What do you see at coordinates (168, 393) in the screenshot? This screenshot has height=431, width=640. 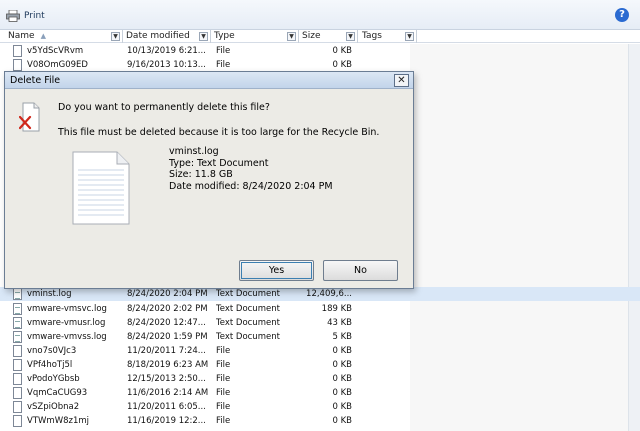 I see `file-date: 11/6/2016 2:14 AM` at bounding box center [168, 393].